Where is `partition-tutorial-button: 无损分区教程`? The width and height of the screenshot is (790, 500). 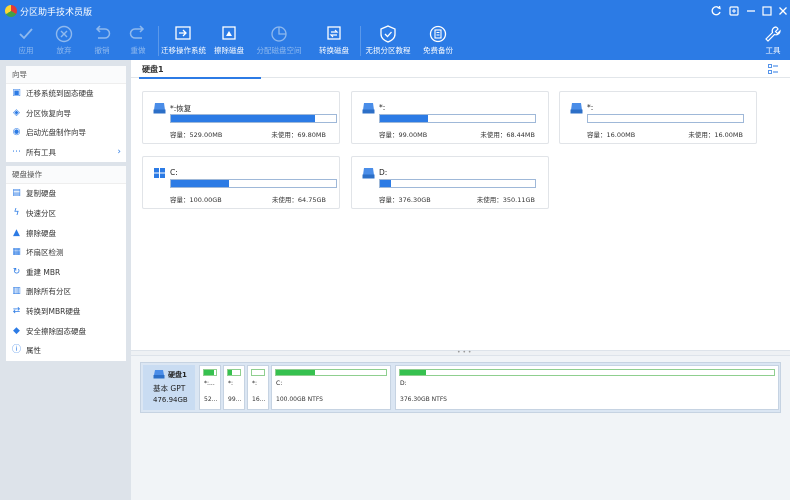
partition-tutorial-button: 无损分区教程 is located at coordinates (388, 41).